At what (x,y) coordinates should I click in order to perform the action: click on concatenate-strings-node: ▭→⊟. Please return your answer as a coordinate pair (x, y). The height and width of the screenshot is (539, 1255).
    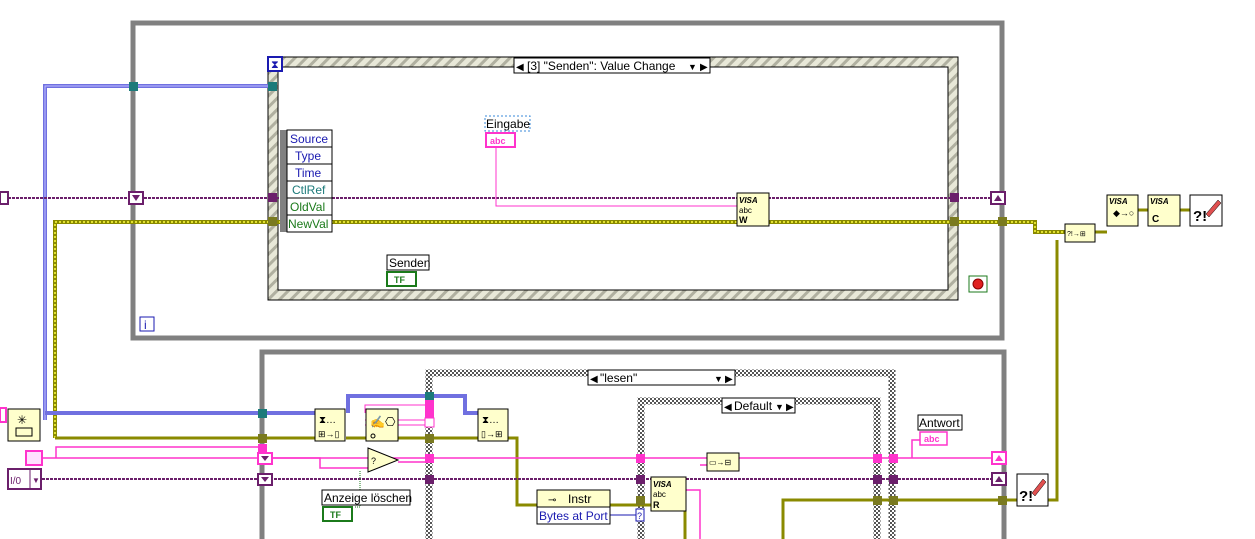
    Looking at the image, I should click on (723, 462).